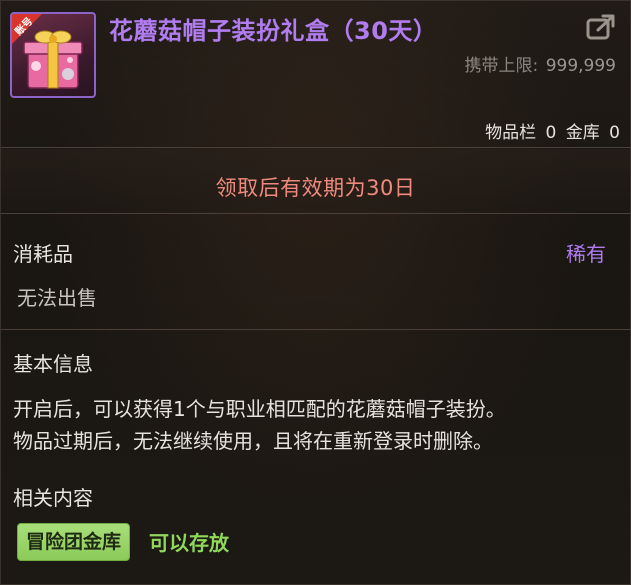 This screenshot has width=631, height=585. I want to click on inventory-count: 0, so click(551, 133).